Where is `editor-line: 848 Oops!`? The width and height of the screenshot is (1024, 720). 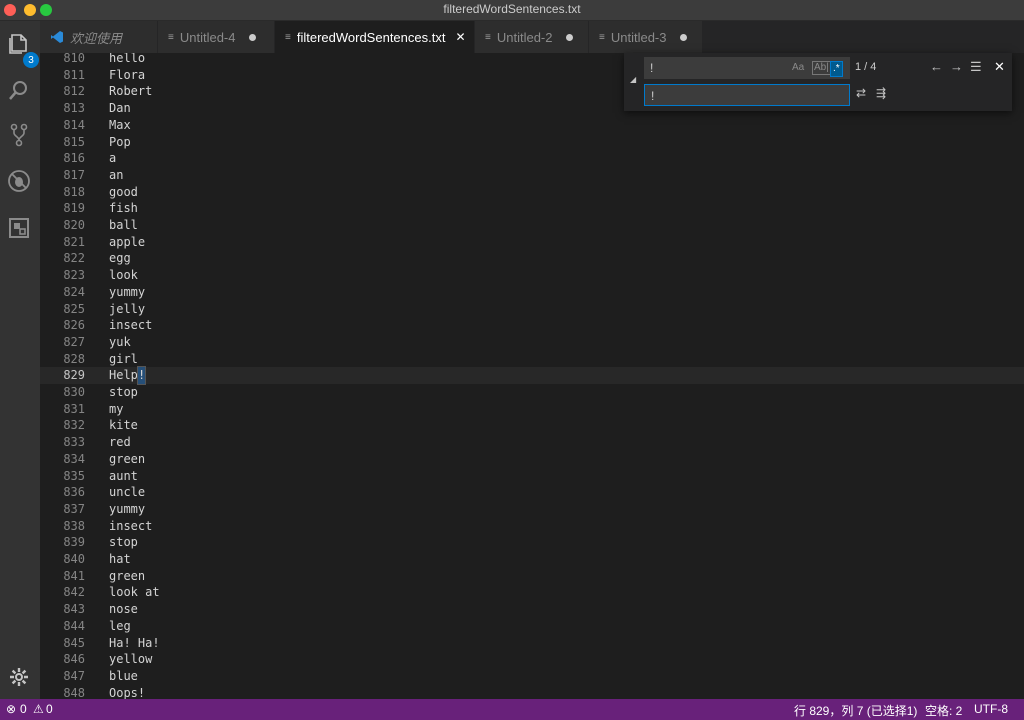
editor-line: 848 Oops! is located at coordinates (532, 692).